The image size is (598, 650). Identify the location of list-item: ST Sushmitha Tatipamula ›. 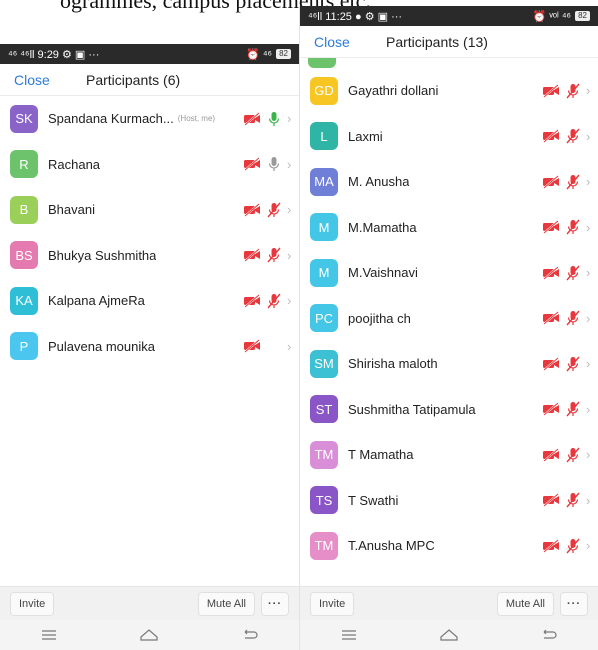
(449, 410).